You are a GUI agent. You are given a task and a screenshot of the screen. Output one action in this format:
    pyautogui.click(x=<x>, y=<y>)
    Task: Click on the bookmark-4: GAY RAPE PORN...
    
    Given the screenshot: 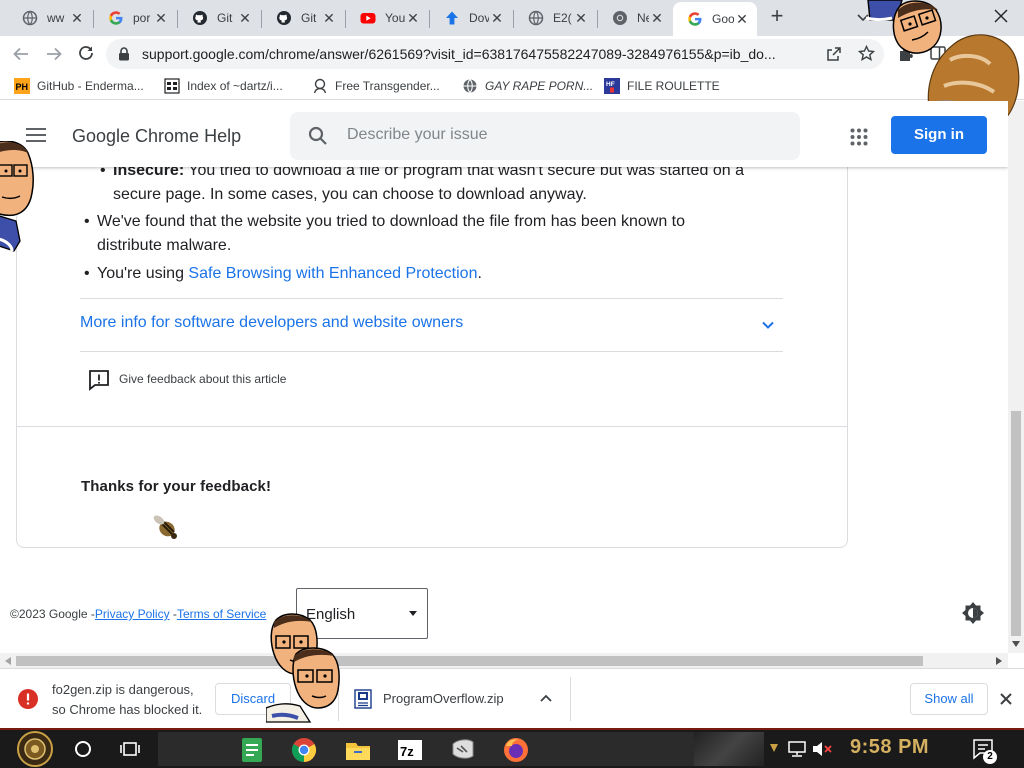 What is the action you would take?
    pyautogui.click(x=527, y=86)
    